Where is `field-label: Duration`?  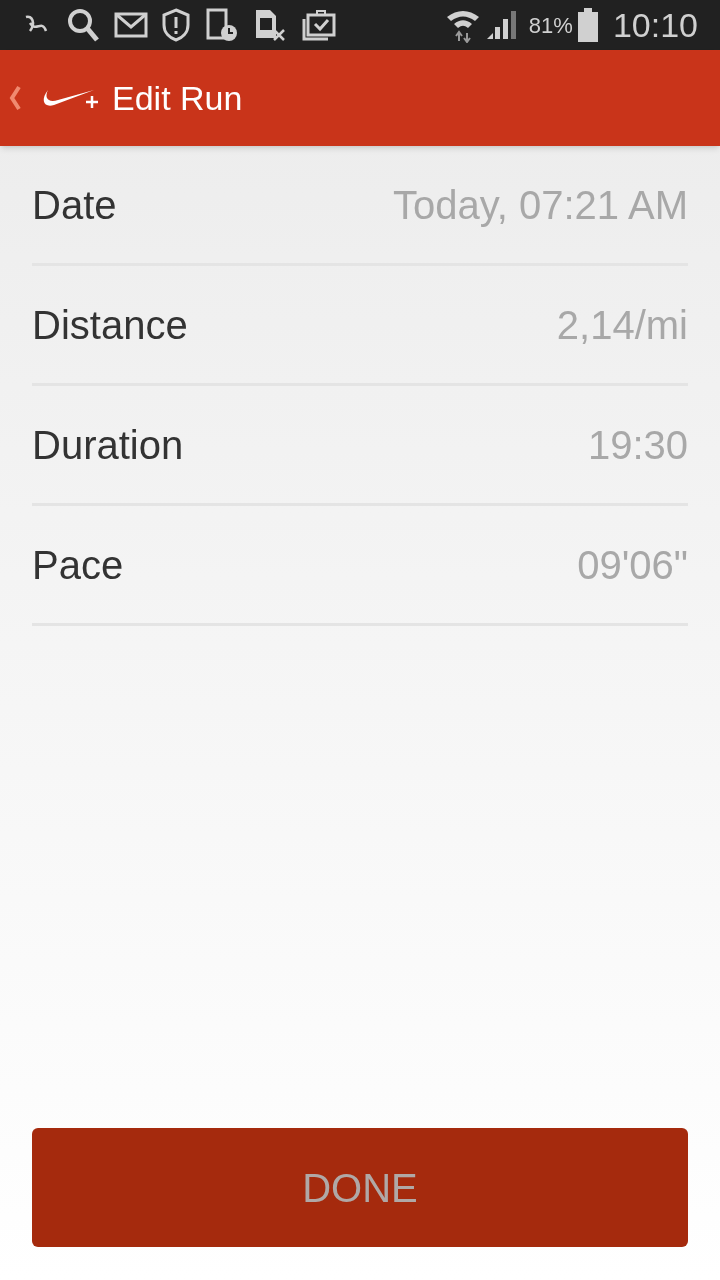 field-label: Duration is located at coordinates (108, 445).